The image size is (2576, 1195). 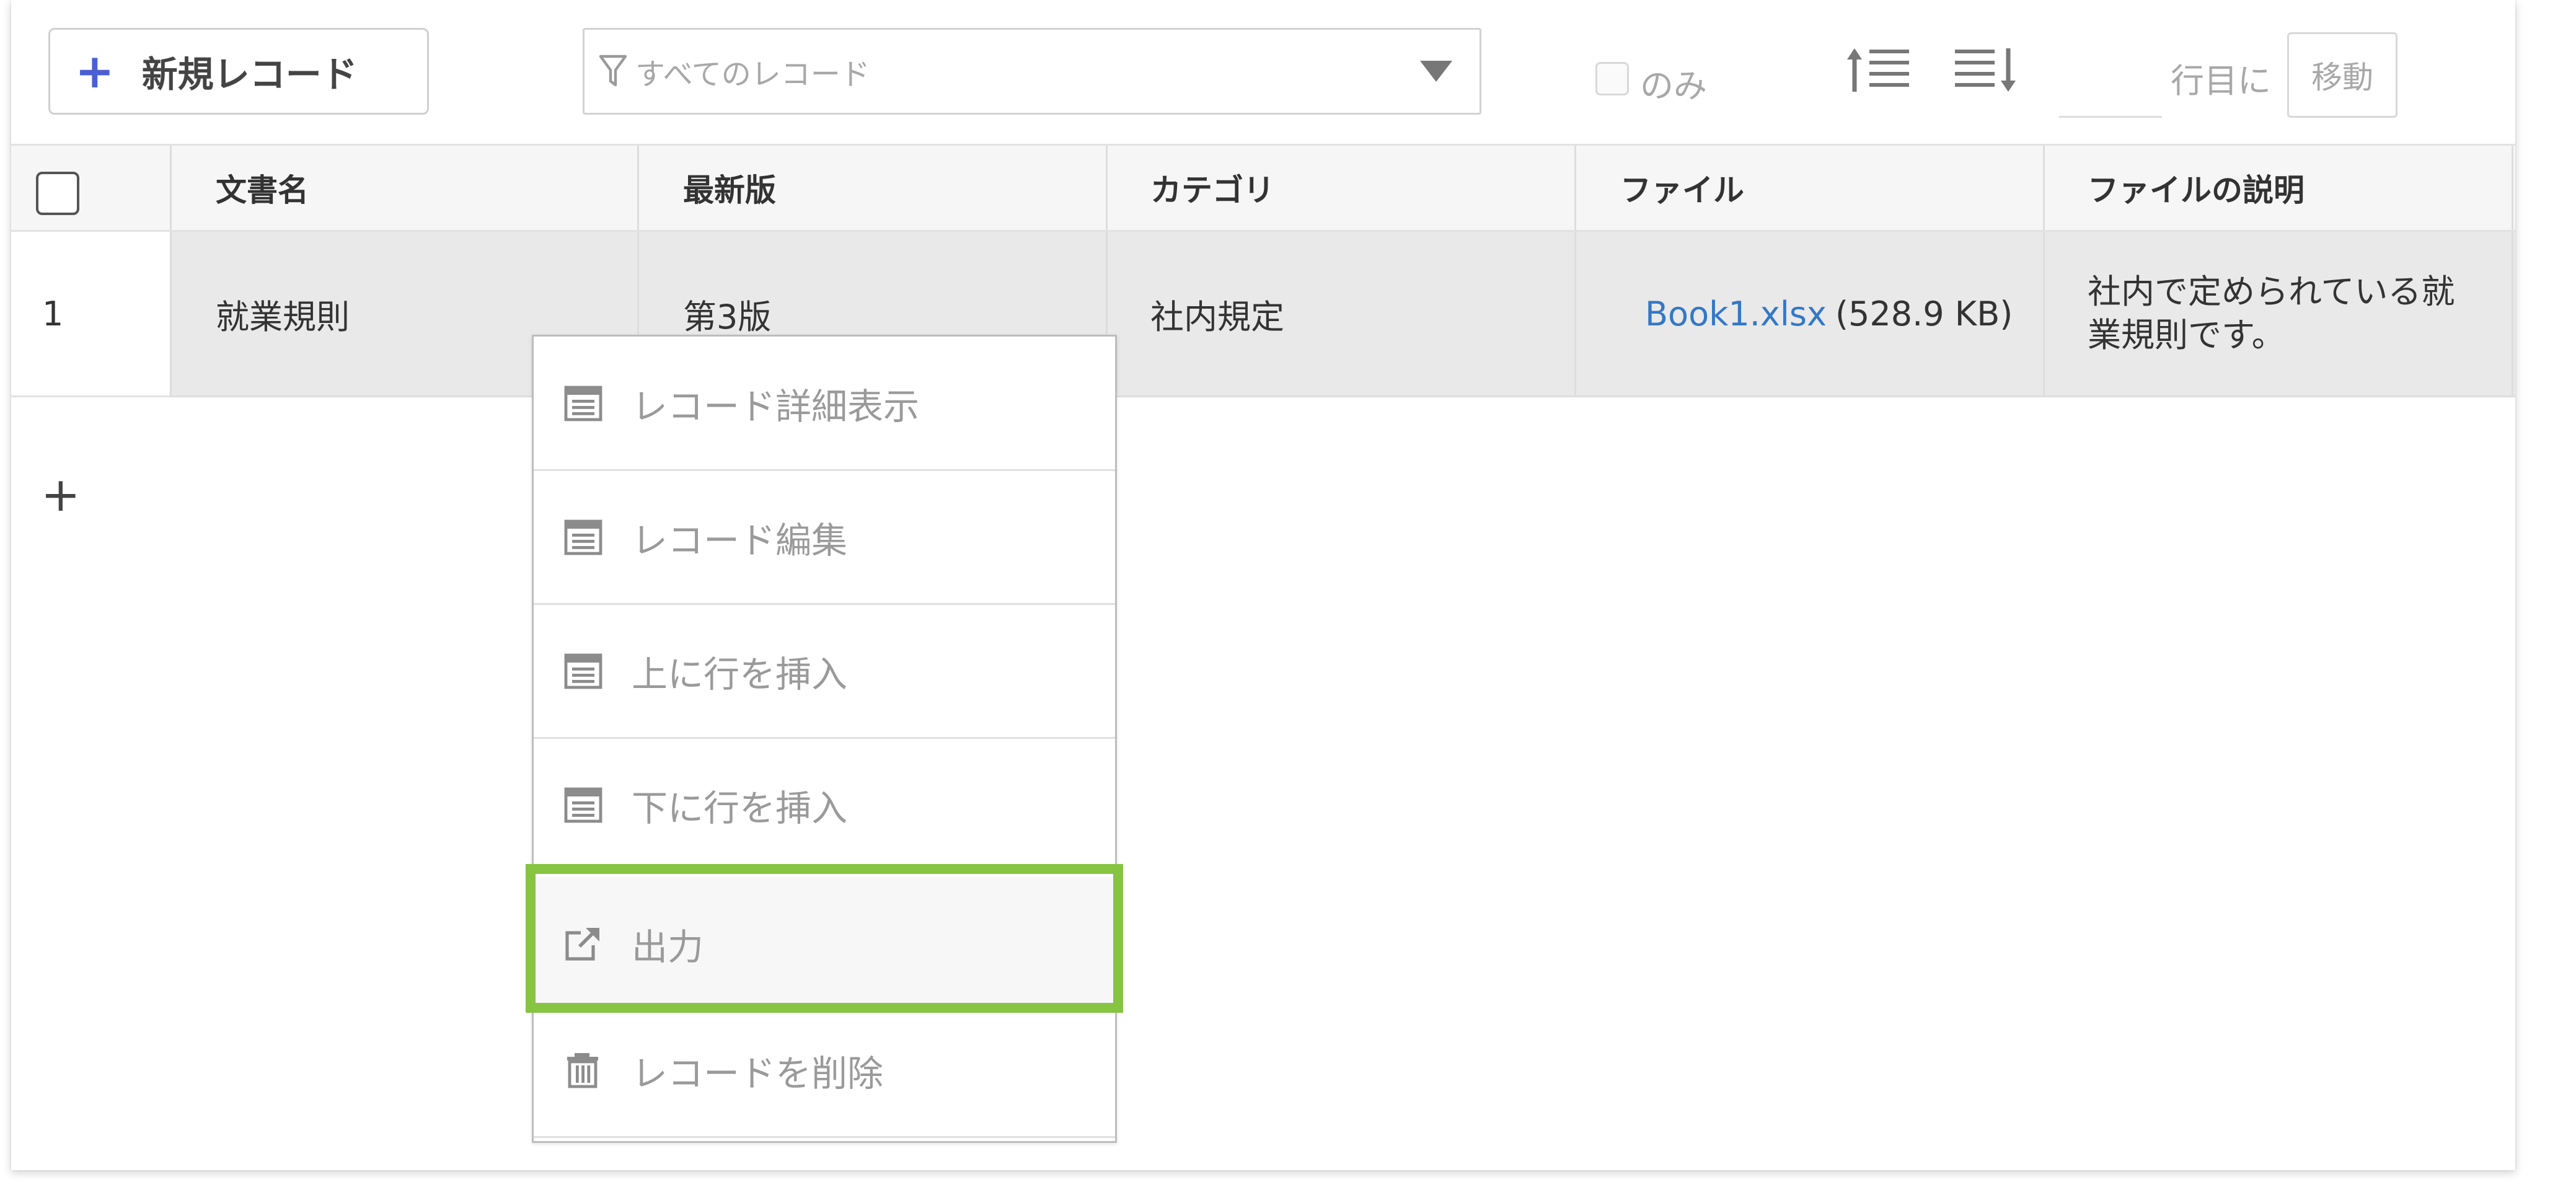 What do you see at coordinates (2186, 335) in the screenshot?
I see `file-description-line: 業規則です。` at bounding box center [2186, 335].